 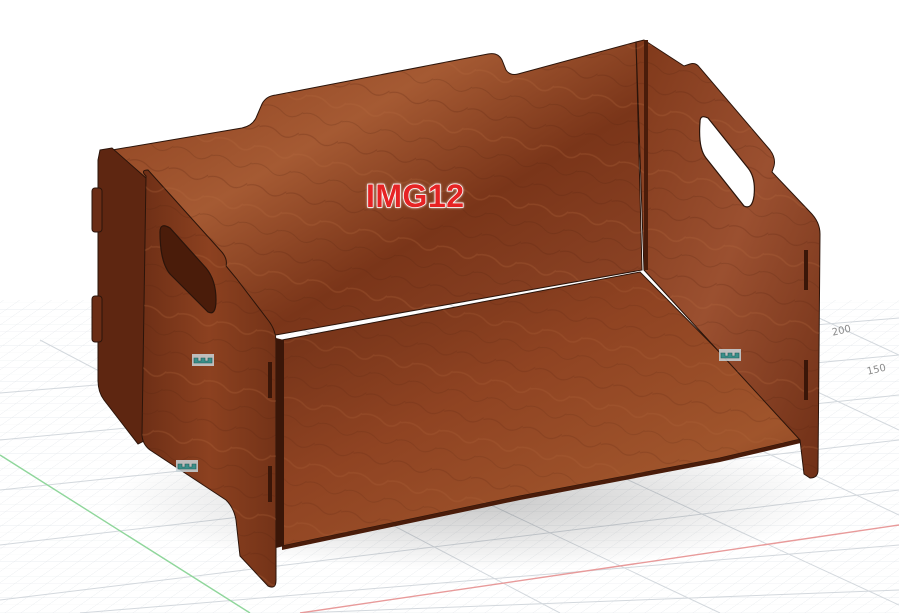 I want to click on image-label: IMG12, so click(x=415, y=196).